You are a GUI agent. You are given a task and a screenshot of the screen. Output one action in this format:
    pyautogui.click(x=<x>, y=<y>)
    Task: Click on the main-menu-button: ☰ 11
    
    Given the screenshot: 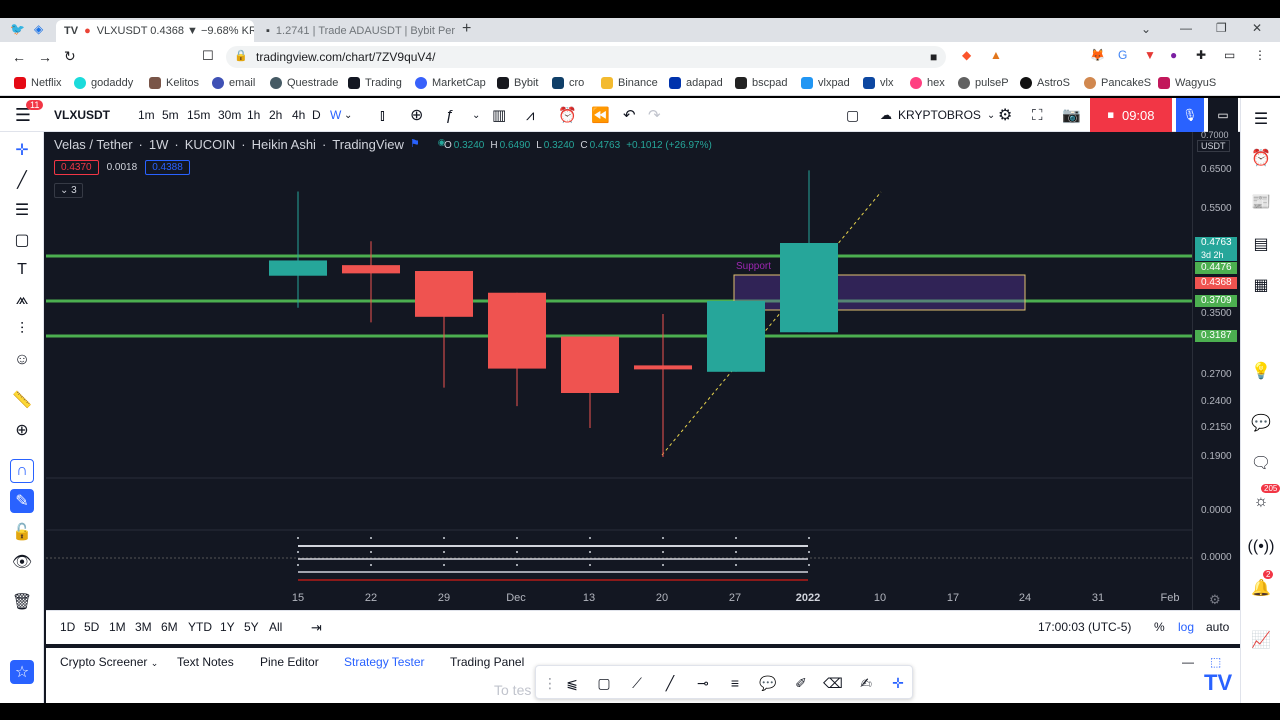 What is the action you would take?
    pyautogui.click(x=26, y=115)
    